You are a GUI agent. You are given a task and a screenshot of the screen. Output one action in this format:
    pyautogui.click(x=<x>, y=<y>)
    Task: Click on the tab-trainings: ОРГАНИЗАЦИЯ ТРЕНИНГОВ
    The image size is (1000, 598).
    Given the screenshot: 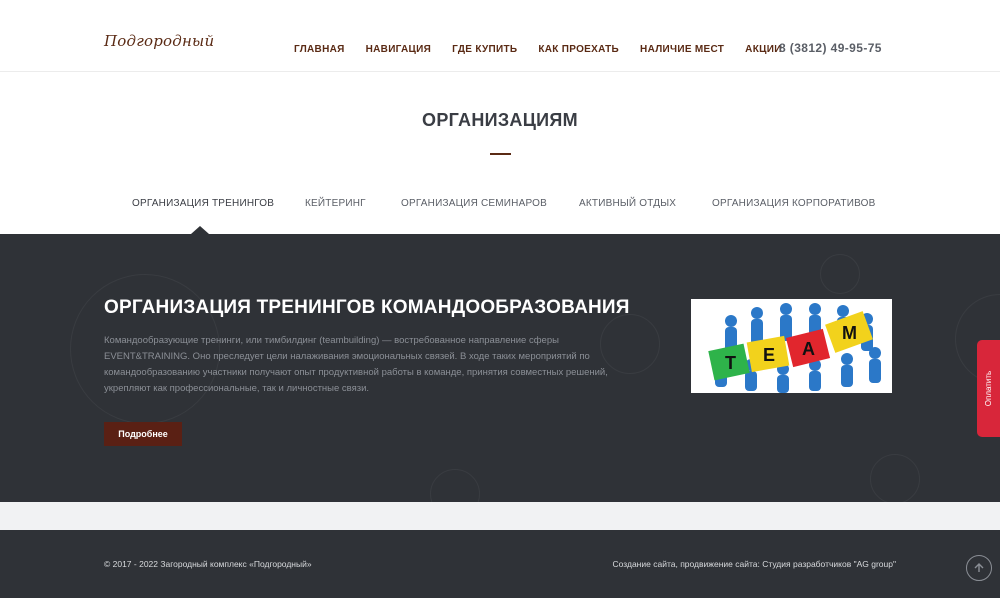 What is the action you would take?
    pyautogui.click(x=203, y=203)
    